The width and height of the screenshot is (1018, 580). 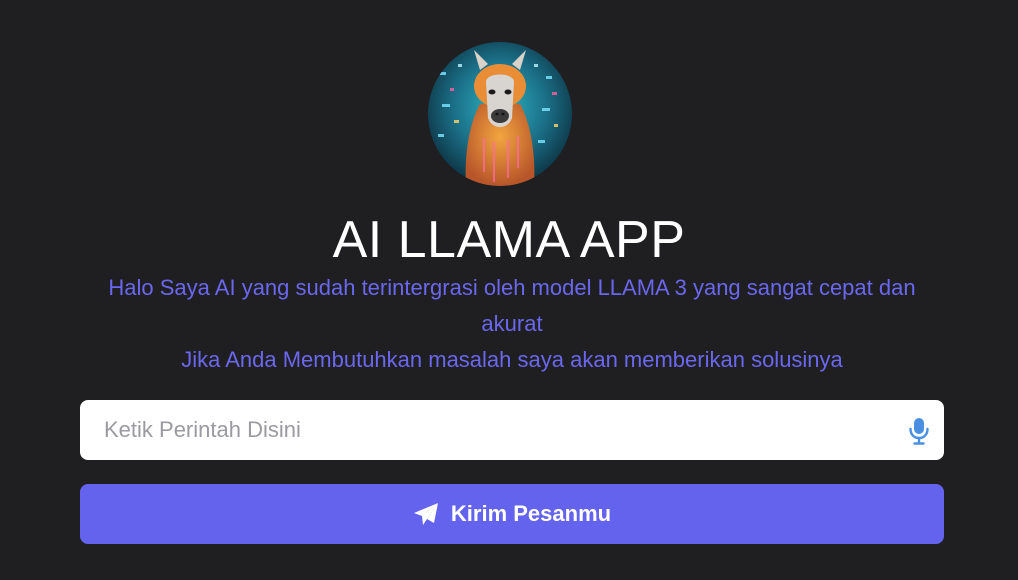 I want to click on send-button-label: Kirim Pesanmu, so click(x=531, y=513).